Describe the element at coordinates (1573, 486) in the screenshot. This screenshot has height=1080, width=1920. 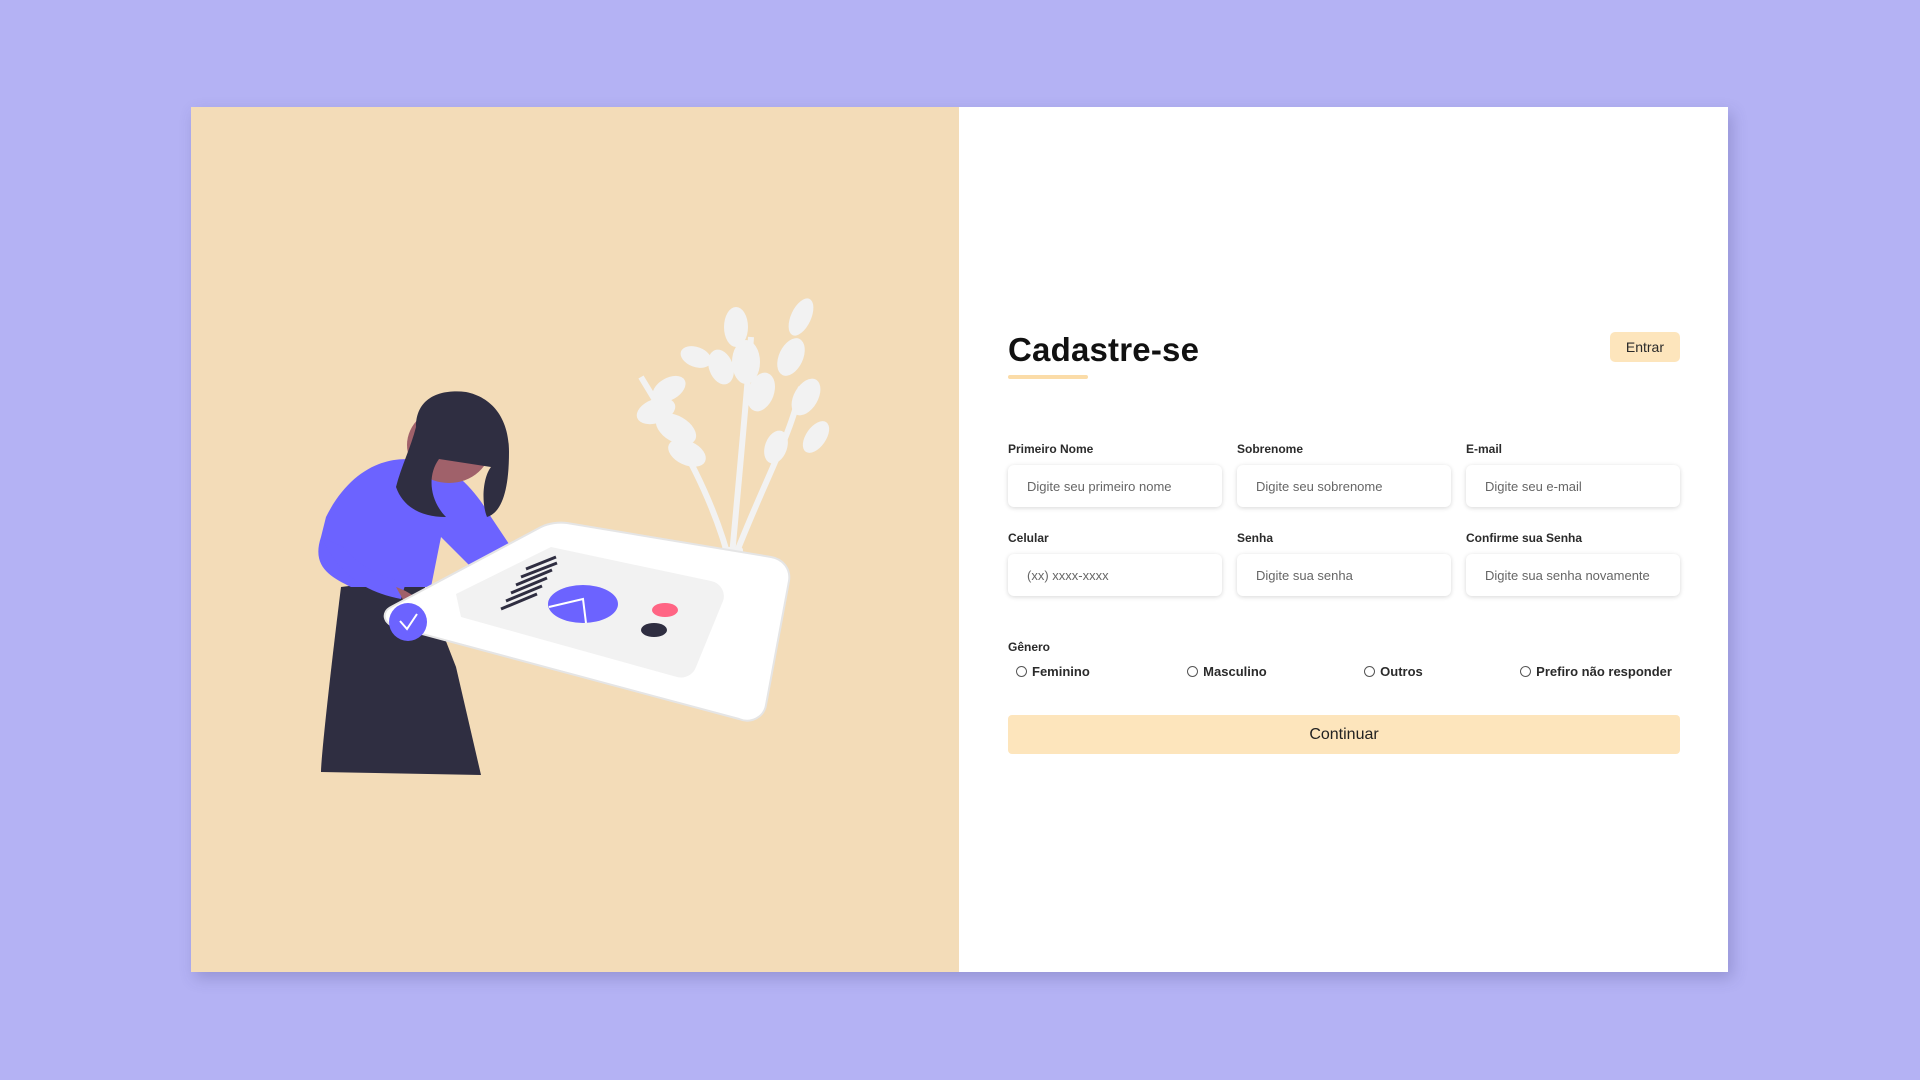
I see `email-input` at that location.